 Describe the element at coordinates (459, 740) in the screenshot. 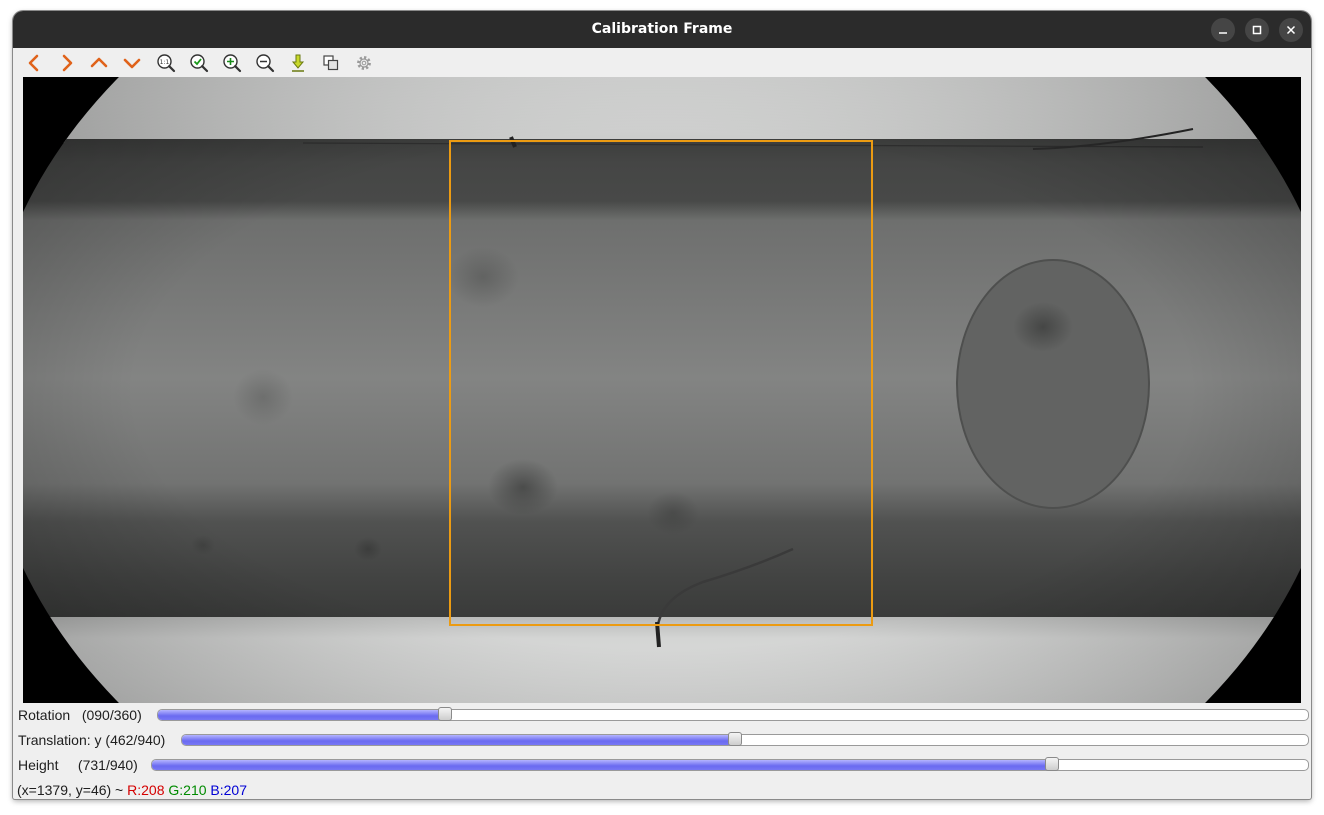

I see `translation-slider-fill` at that location.